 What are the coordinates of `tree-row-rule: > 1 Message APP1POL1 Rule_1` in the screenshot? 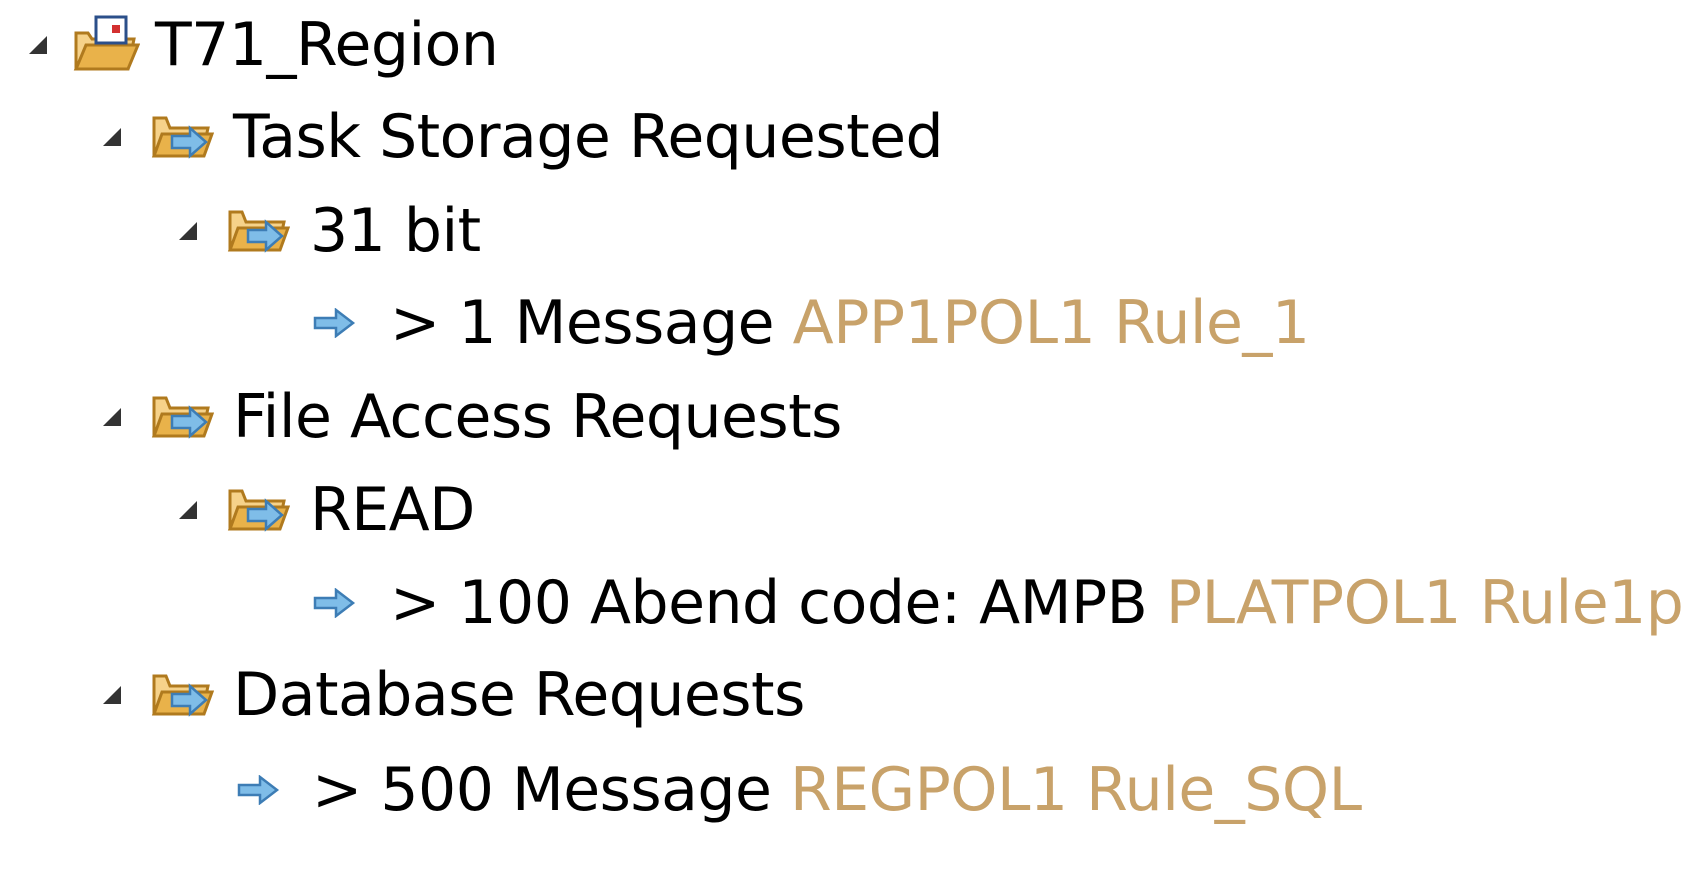 It's located at (841, 323).